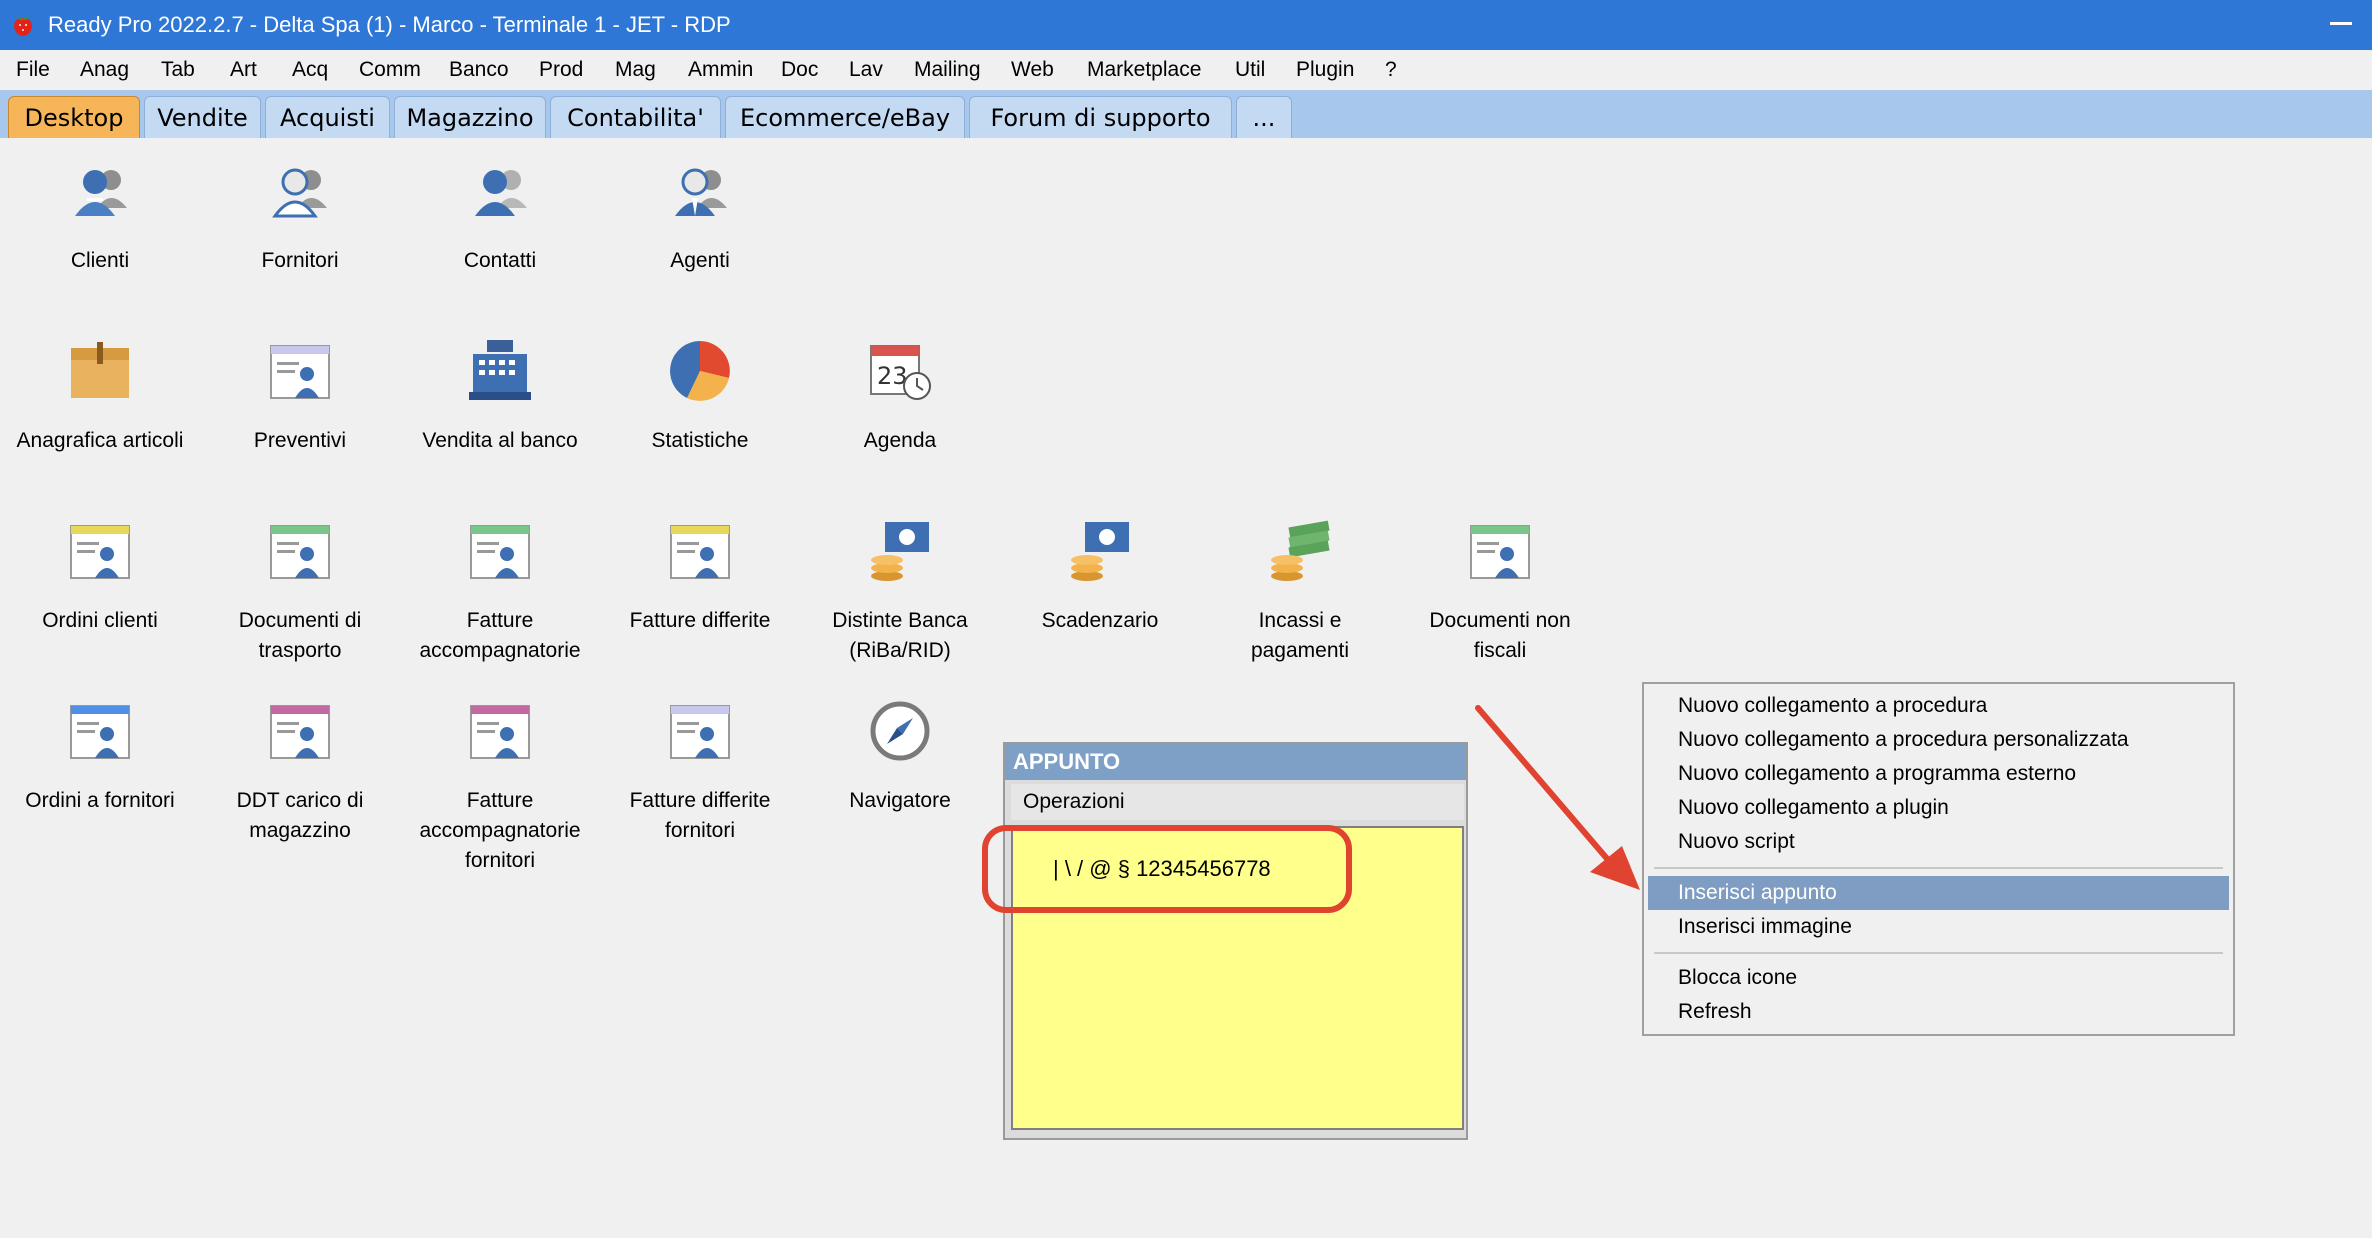 This screenshot has width=2372, height=1238. What do you see at coordinates (947, 70) in the screenshot?
I see `menu-mailing: Mailing` at bounding box center [947, 70].